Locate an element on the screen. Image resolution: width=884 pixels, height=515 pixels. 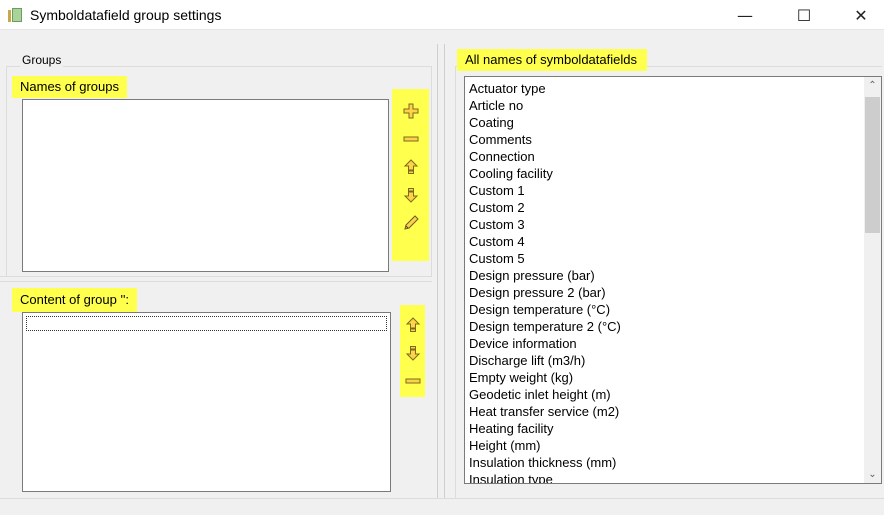
move-field-up-button is located at coordinates (413, 325).